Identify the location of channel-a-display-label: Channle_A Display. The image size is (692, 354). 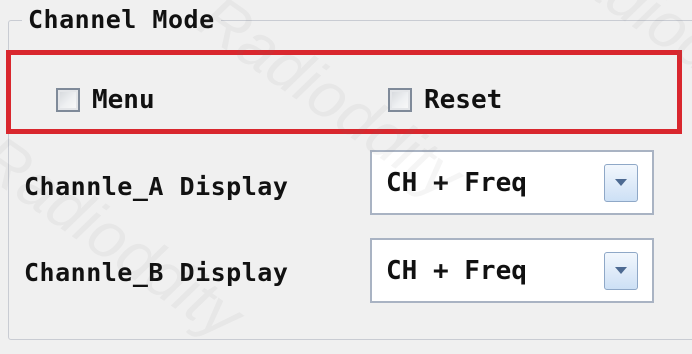
(156, 186).